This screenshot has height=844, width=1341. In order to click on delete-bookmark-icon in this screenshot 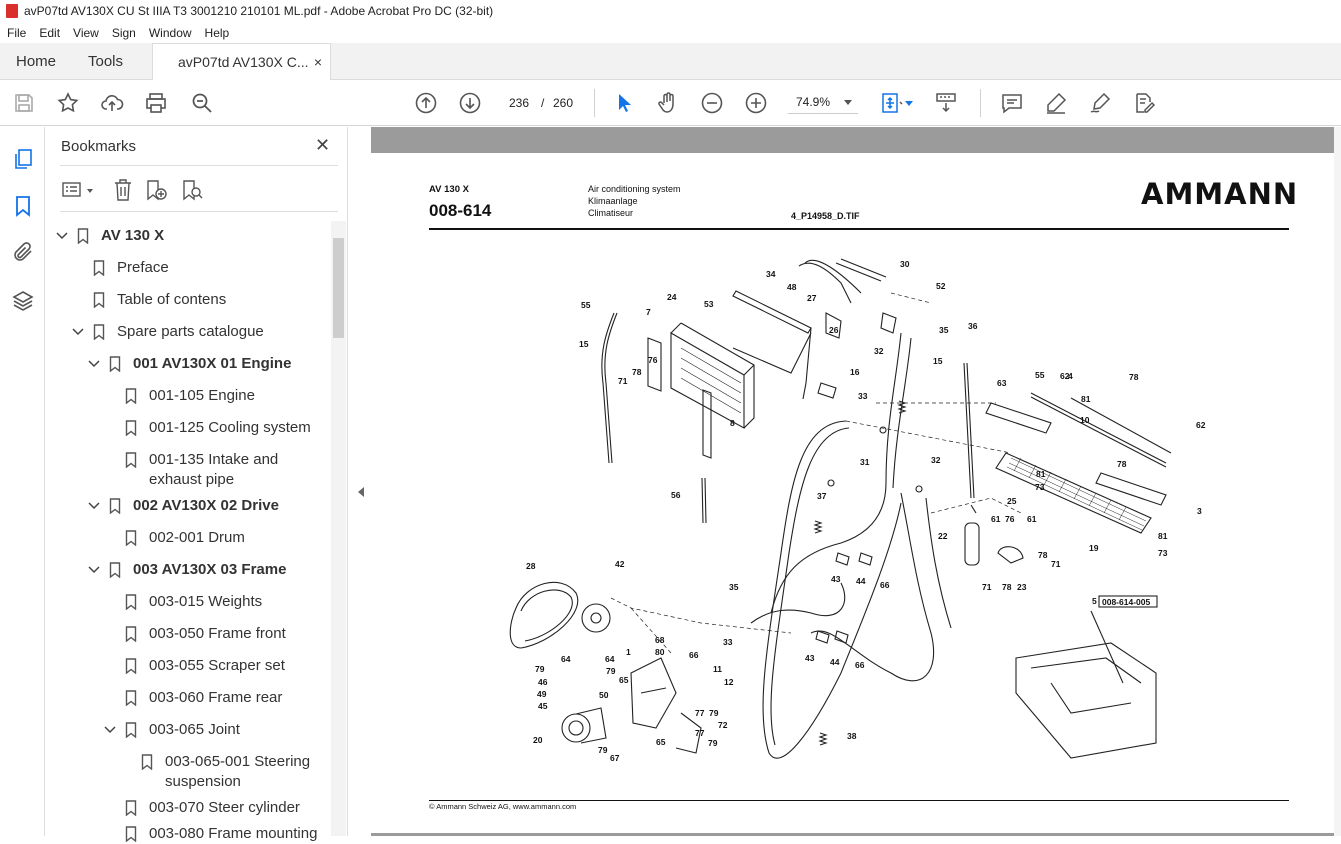, I will do `click(123, 190)`.